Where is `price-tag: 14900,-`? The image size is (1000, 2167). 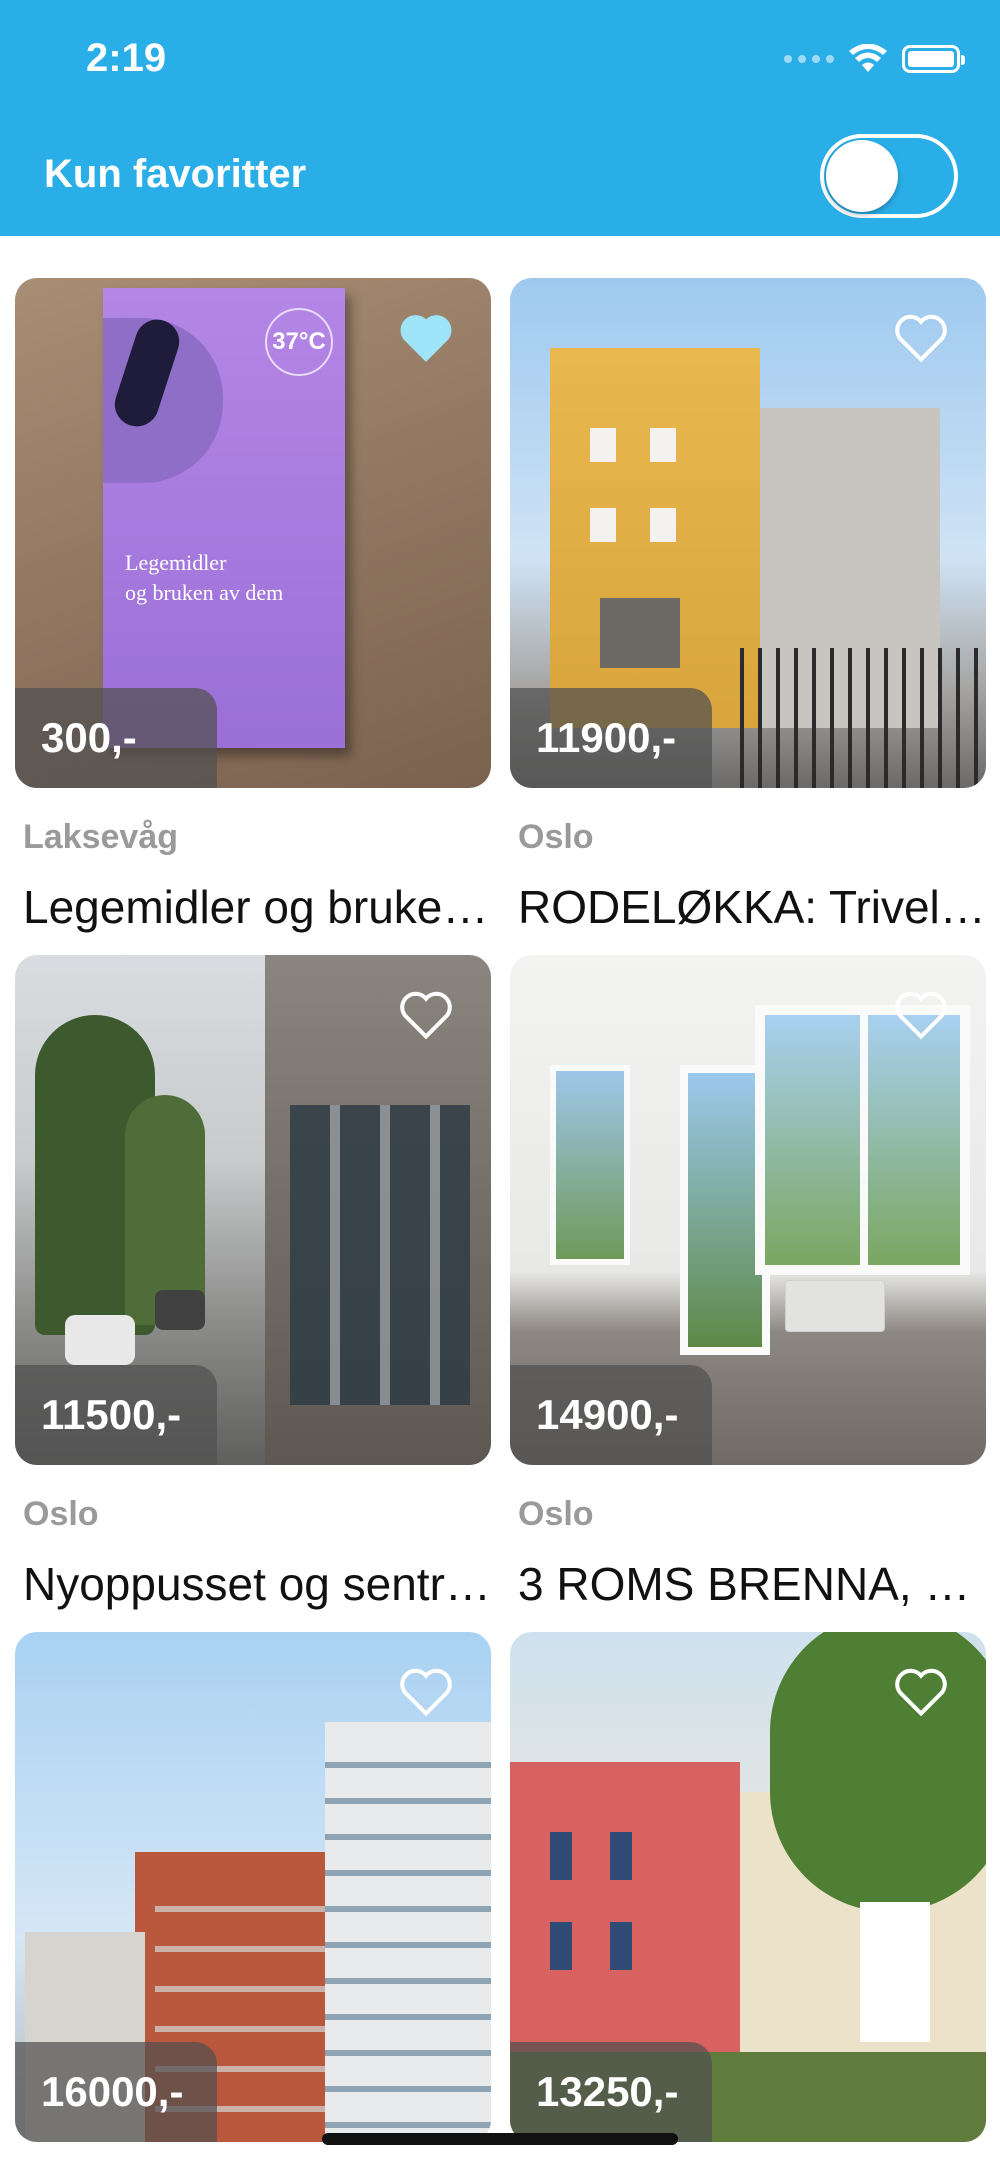
price-tag: 14900,- is located at coordinates (611, 1415).